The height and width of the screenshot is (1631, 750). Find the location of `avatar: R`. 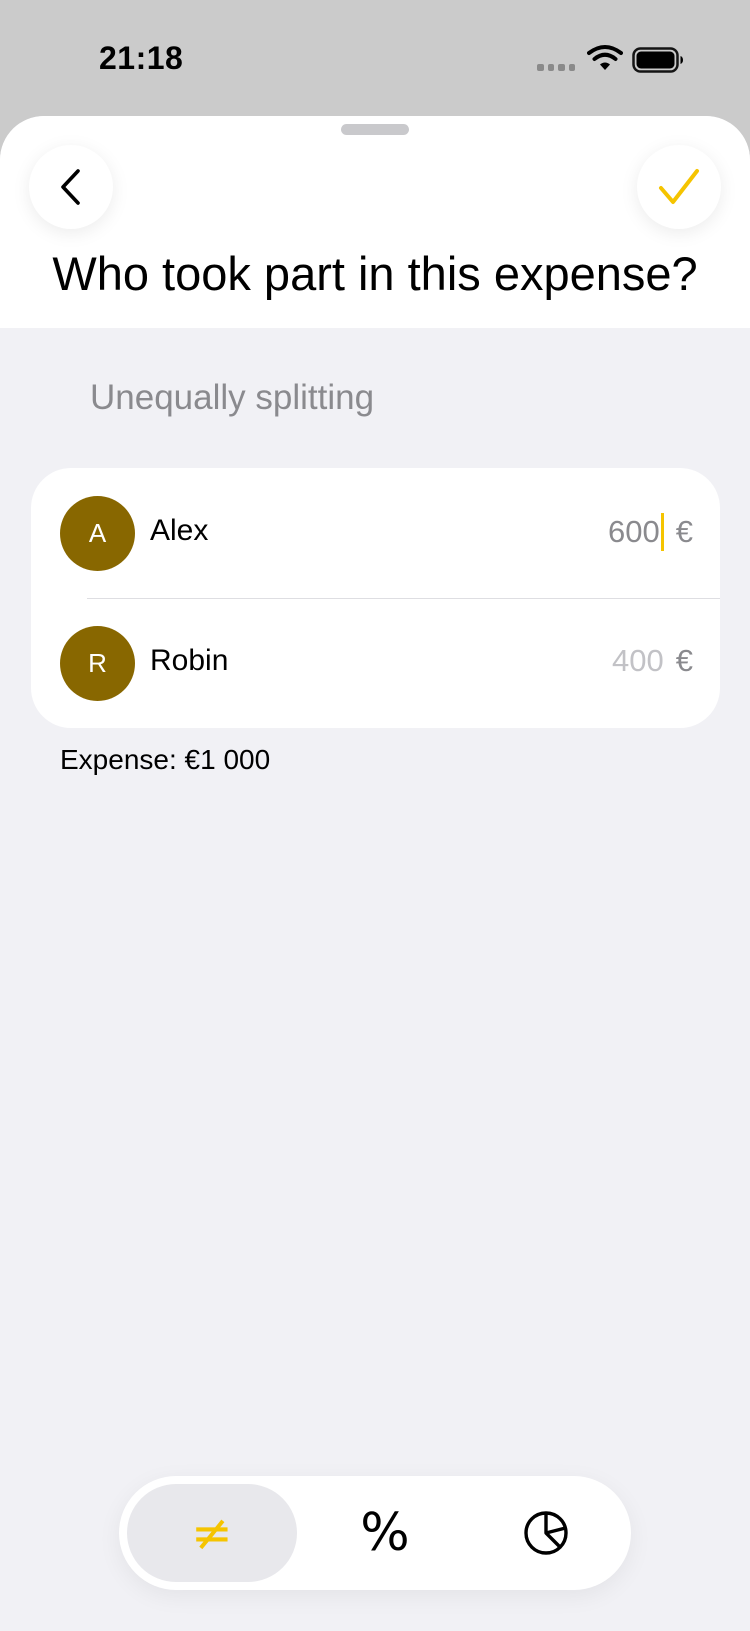

avatar: R is located at coordinates (97, 663).